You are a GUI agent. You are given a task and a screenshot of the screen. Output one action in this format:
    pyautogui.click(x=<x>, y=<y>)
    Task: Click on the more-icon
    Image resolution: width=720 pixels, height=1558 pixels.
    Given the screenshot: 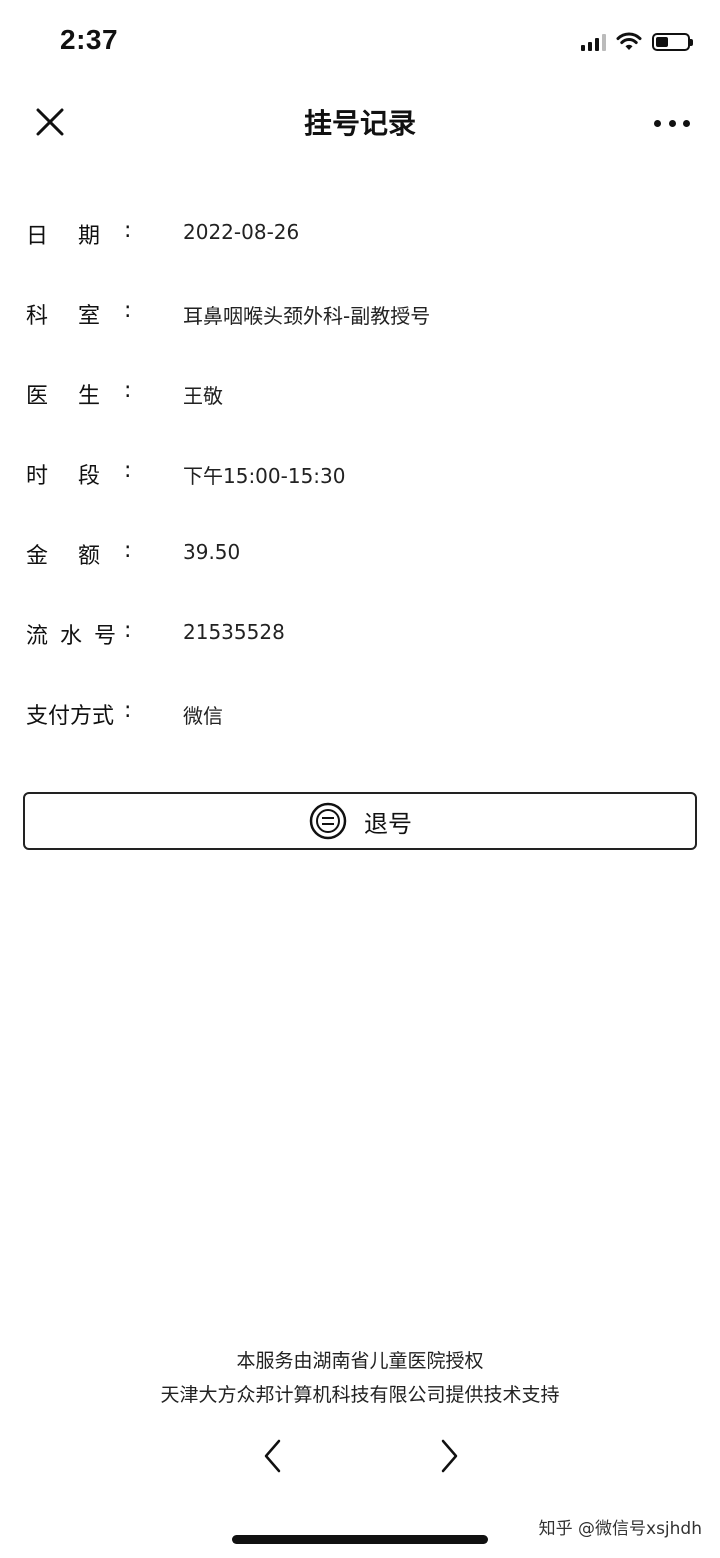 What is the action you would take?
    pyautogui.click(x=672, y=123)
    